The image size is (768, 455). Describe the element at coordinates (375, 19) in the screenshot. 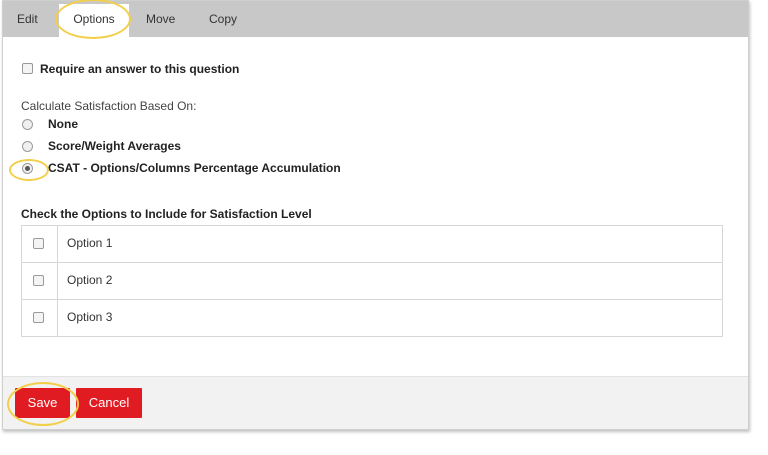

I see `tab-bar: Edit Options Move Copy` at that location.